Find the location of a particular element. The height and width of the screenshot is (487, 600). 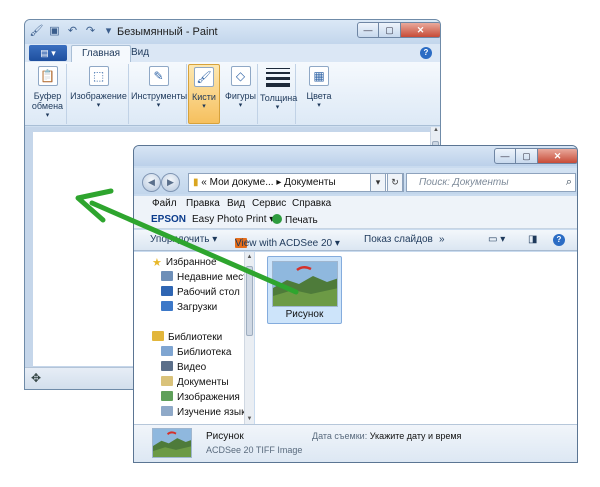

nav-downloads-label: Загрузки is located at coordinates (197, 307).